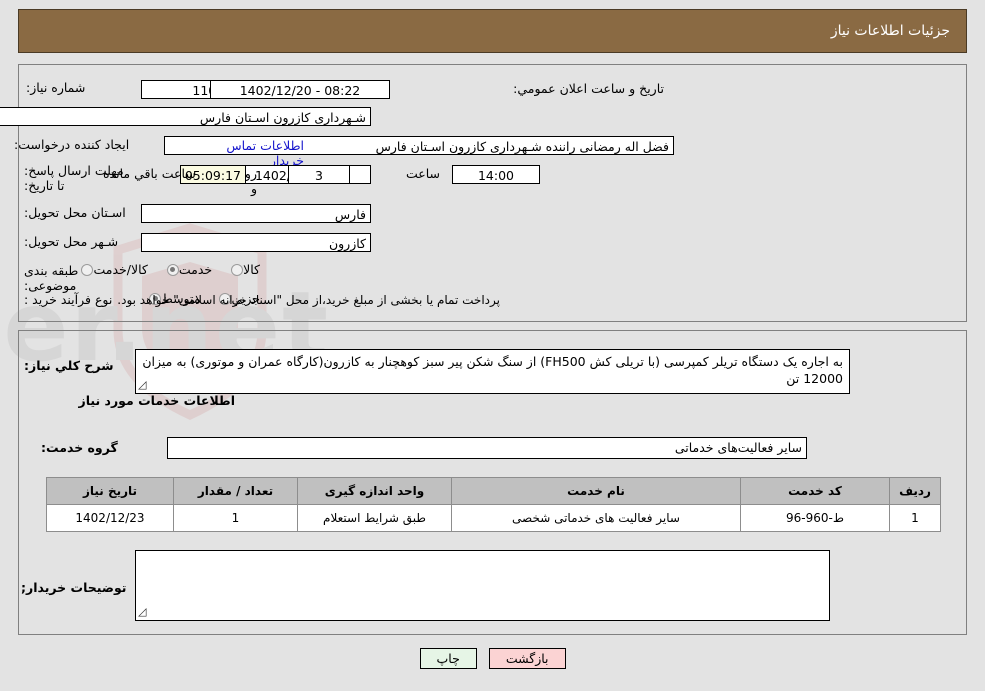 The width and height of the screenshot is (985, 691). I want to click on category-option-0: کالا, so click(248, 269).